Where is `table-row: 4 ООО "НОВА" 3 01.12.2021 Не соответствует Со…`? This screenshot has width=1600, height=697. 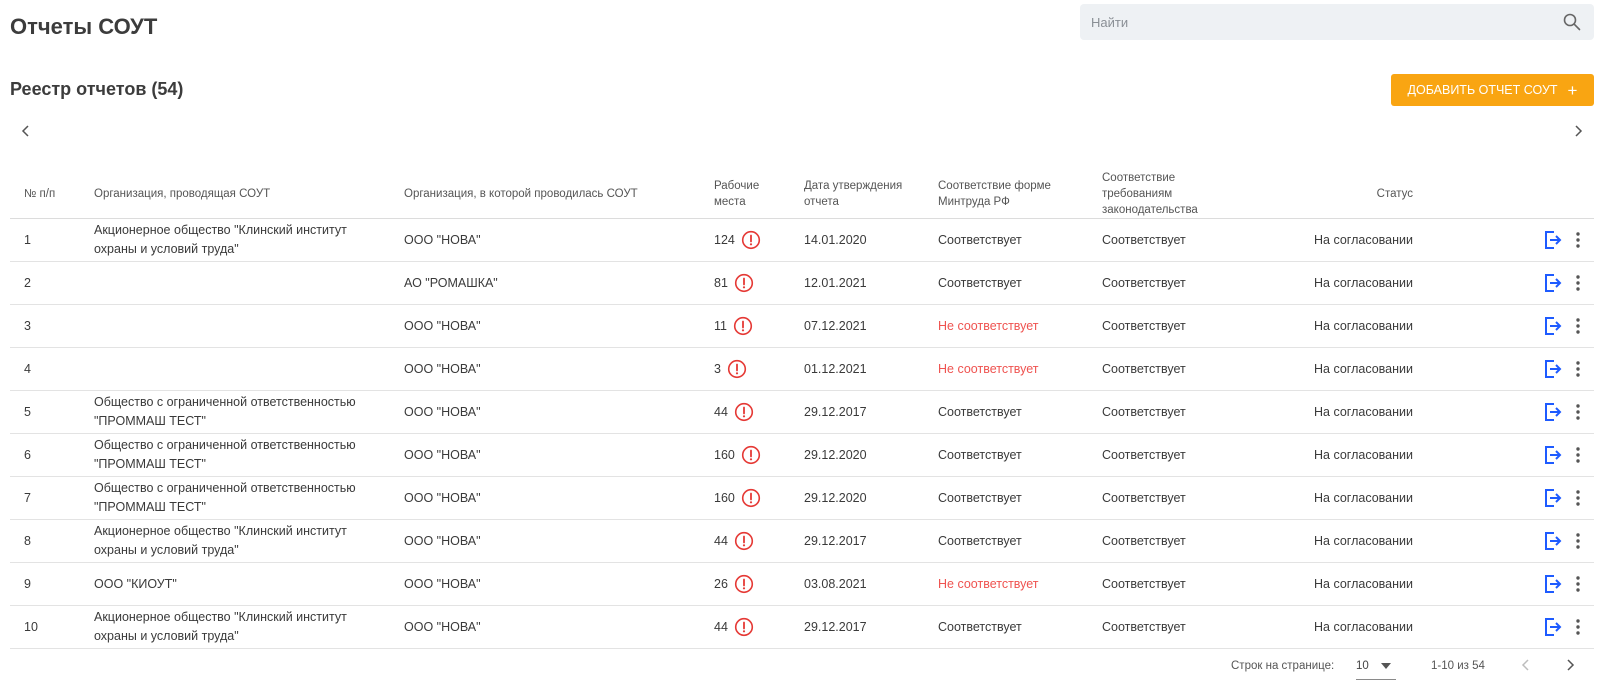 table-row: 4 ООО "НОВА" 3 01.12.2021 Не соответствует Со… is located at coordinates (802, 369).